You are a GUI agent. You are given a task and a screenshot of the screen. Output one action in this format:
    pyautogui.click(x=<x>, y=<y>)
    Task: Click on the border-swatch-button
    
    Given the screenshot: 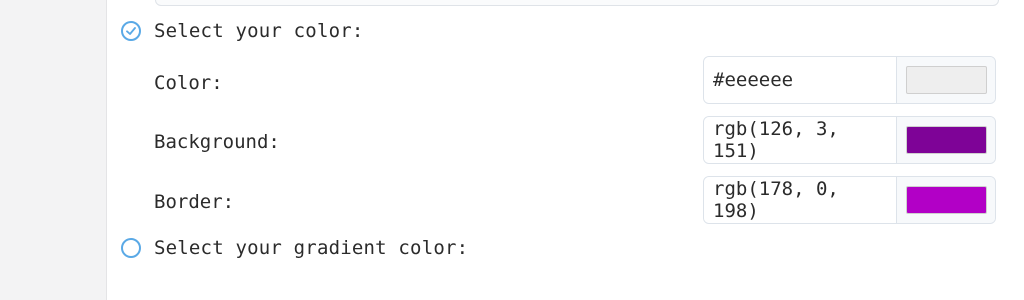 What is the action you would take?
    pyautogui.click(x=946, y=200)
    